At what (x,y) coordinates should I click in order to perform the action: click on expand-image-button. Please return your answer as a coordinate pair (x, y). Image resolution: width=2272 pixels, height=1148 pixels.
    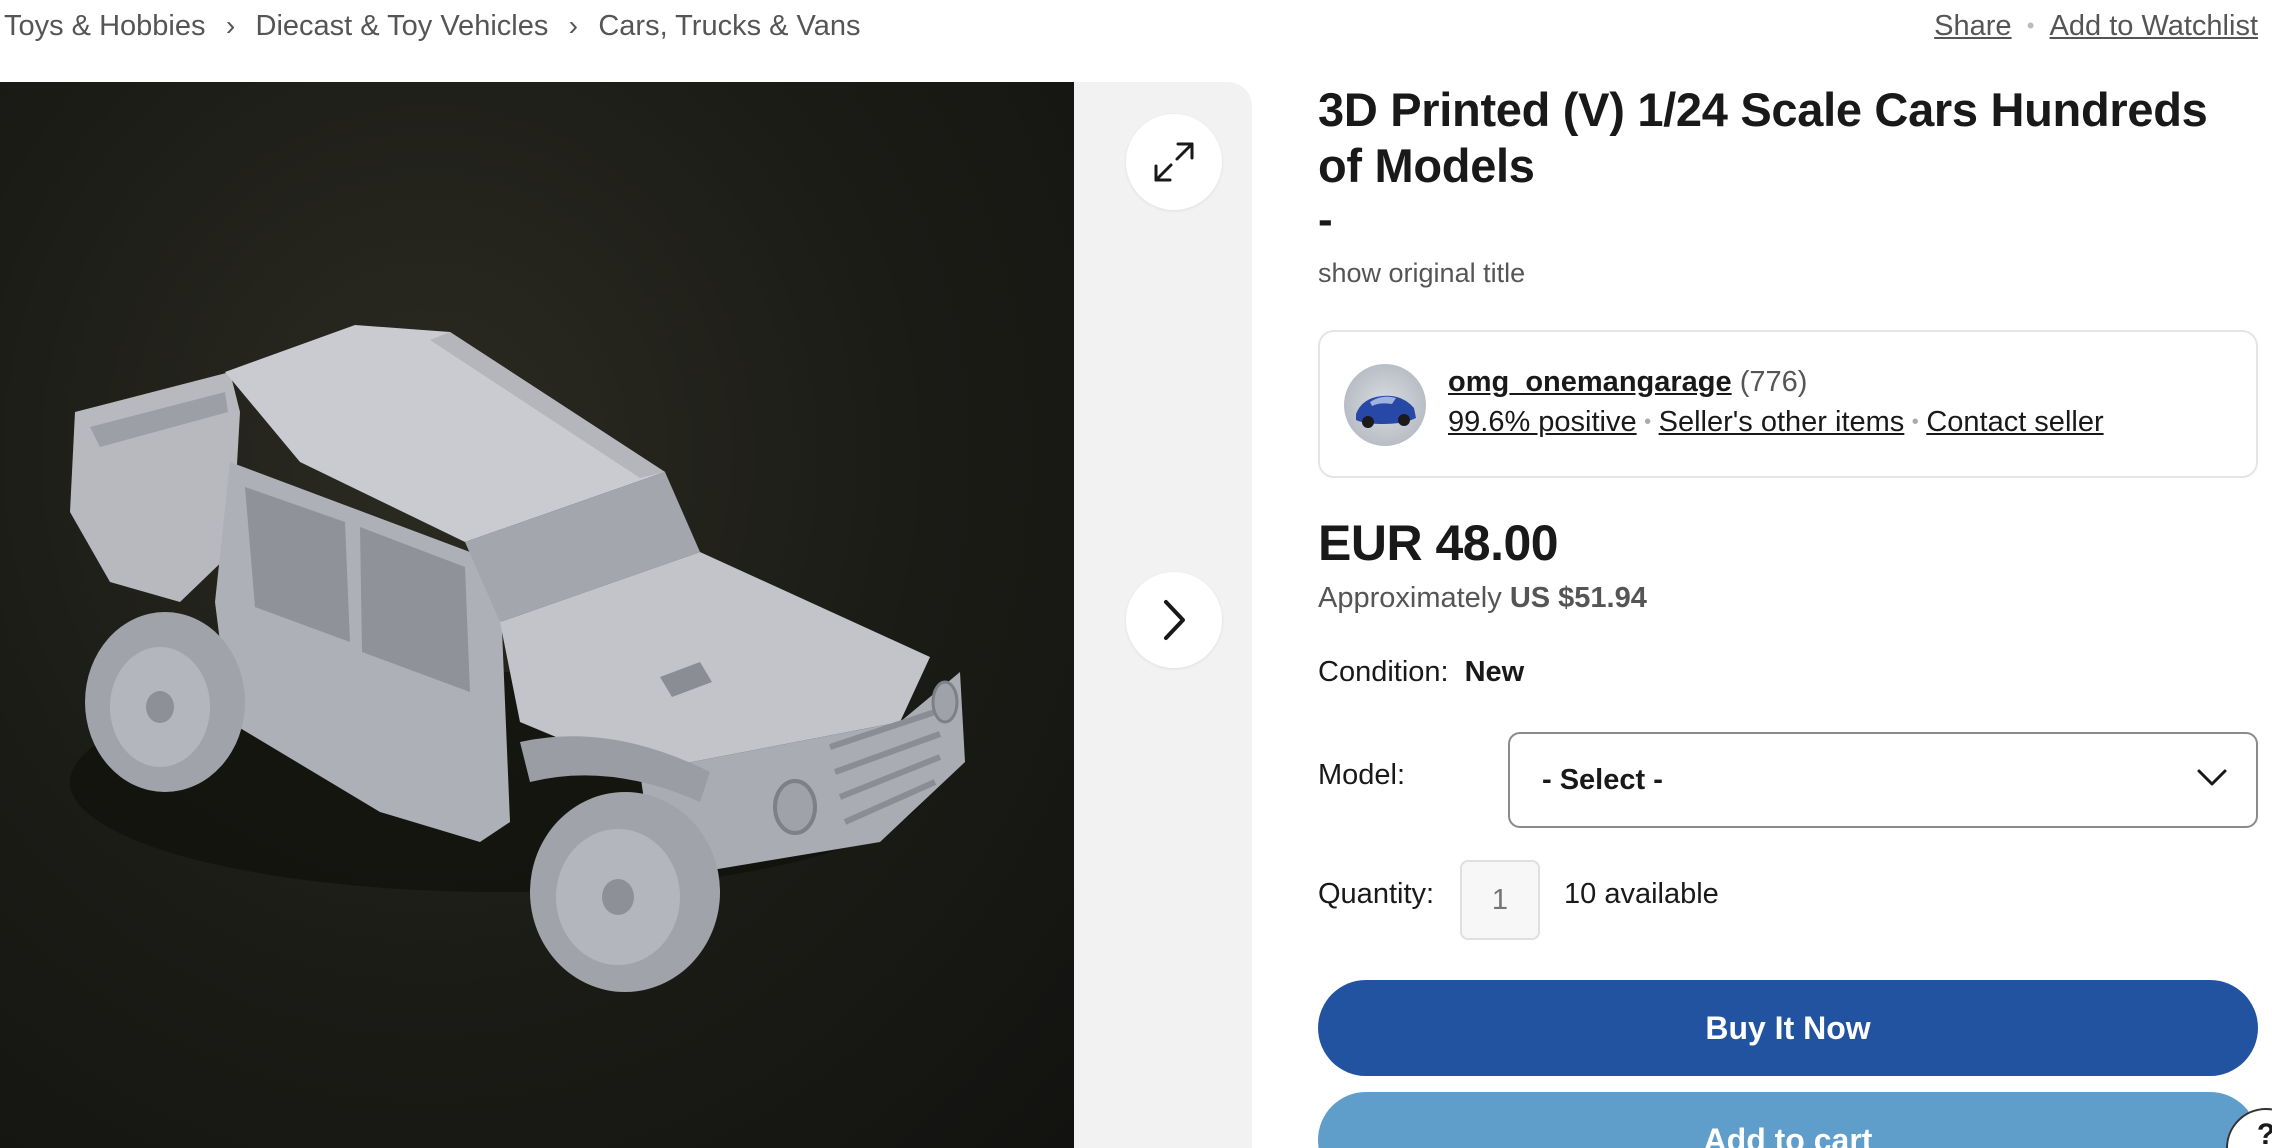
    Looking at the image, I should click on (1174, 162).